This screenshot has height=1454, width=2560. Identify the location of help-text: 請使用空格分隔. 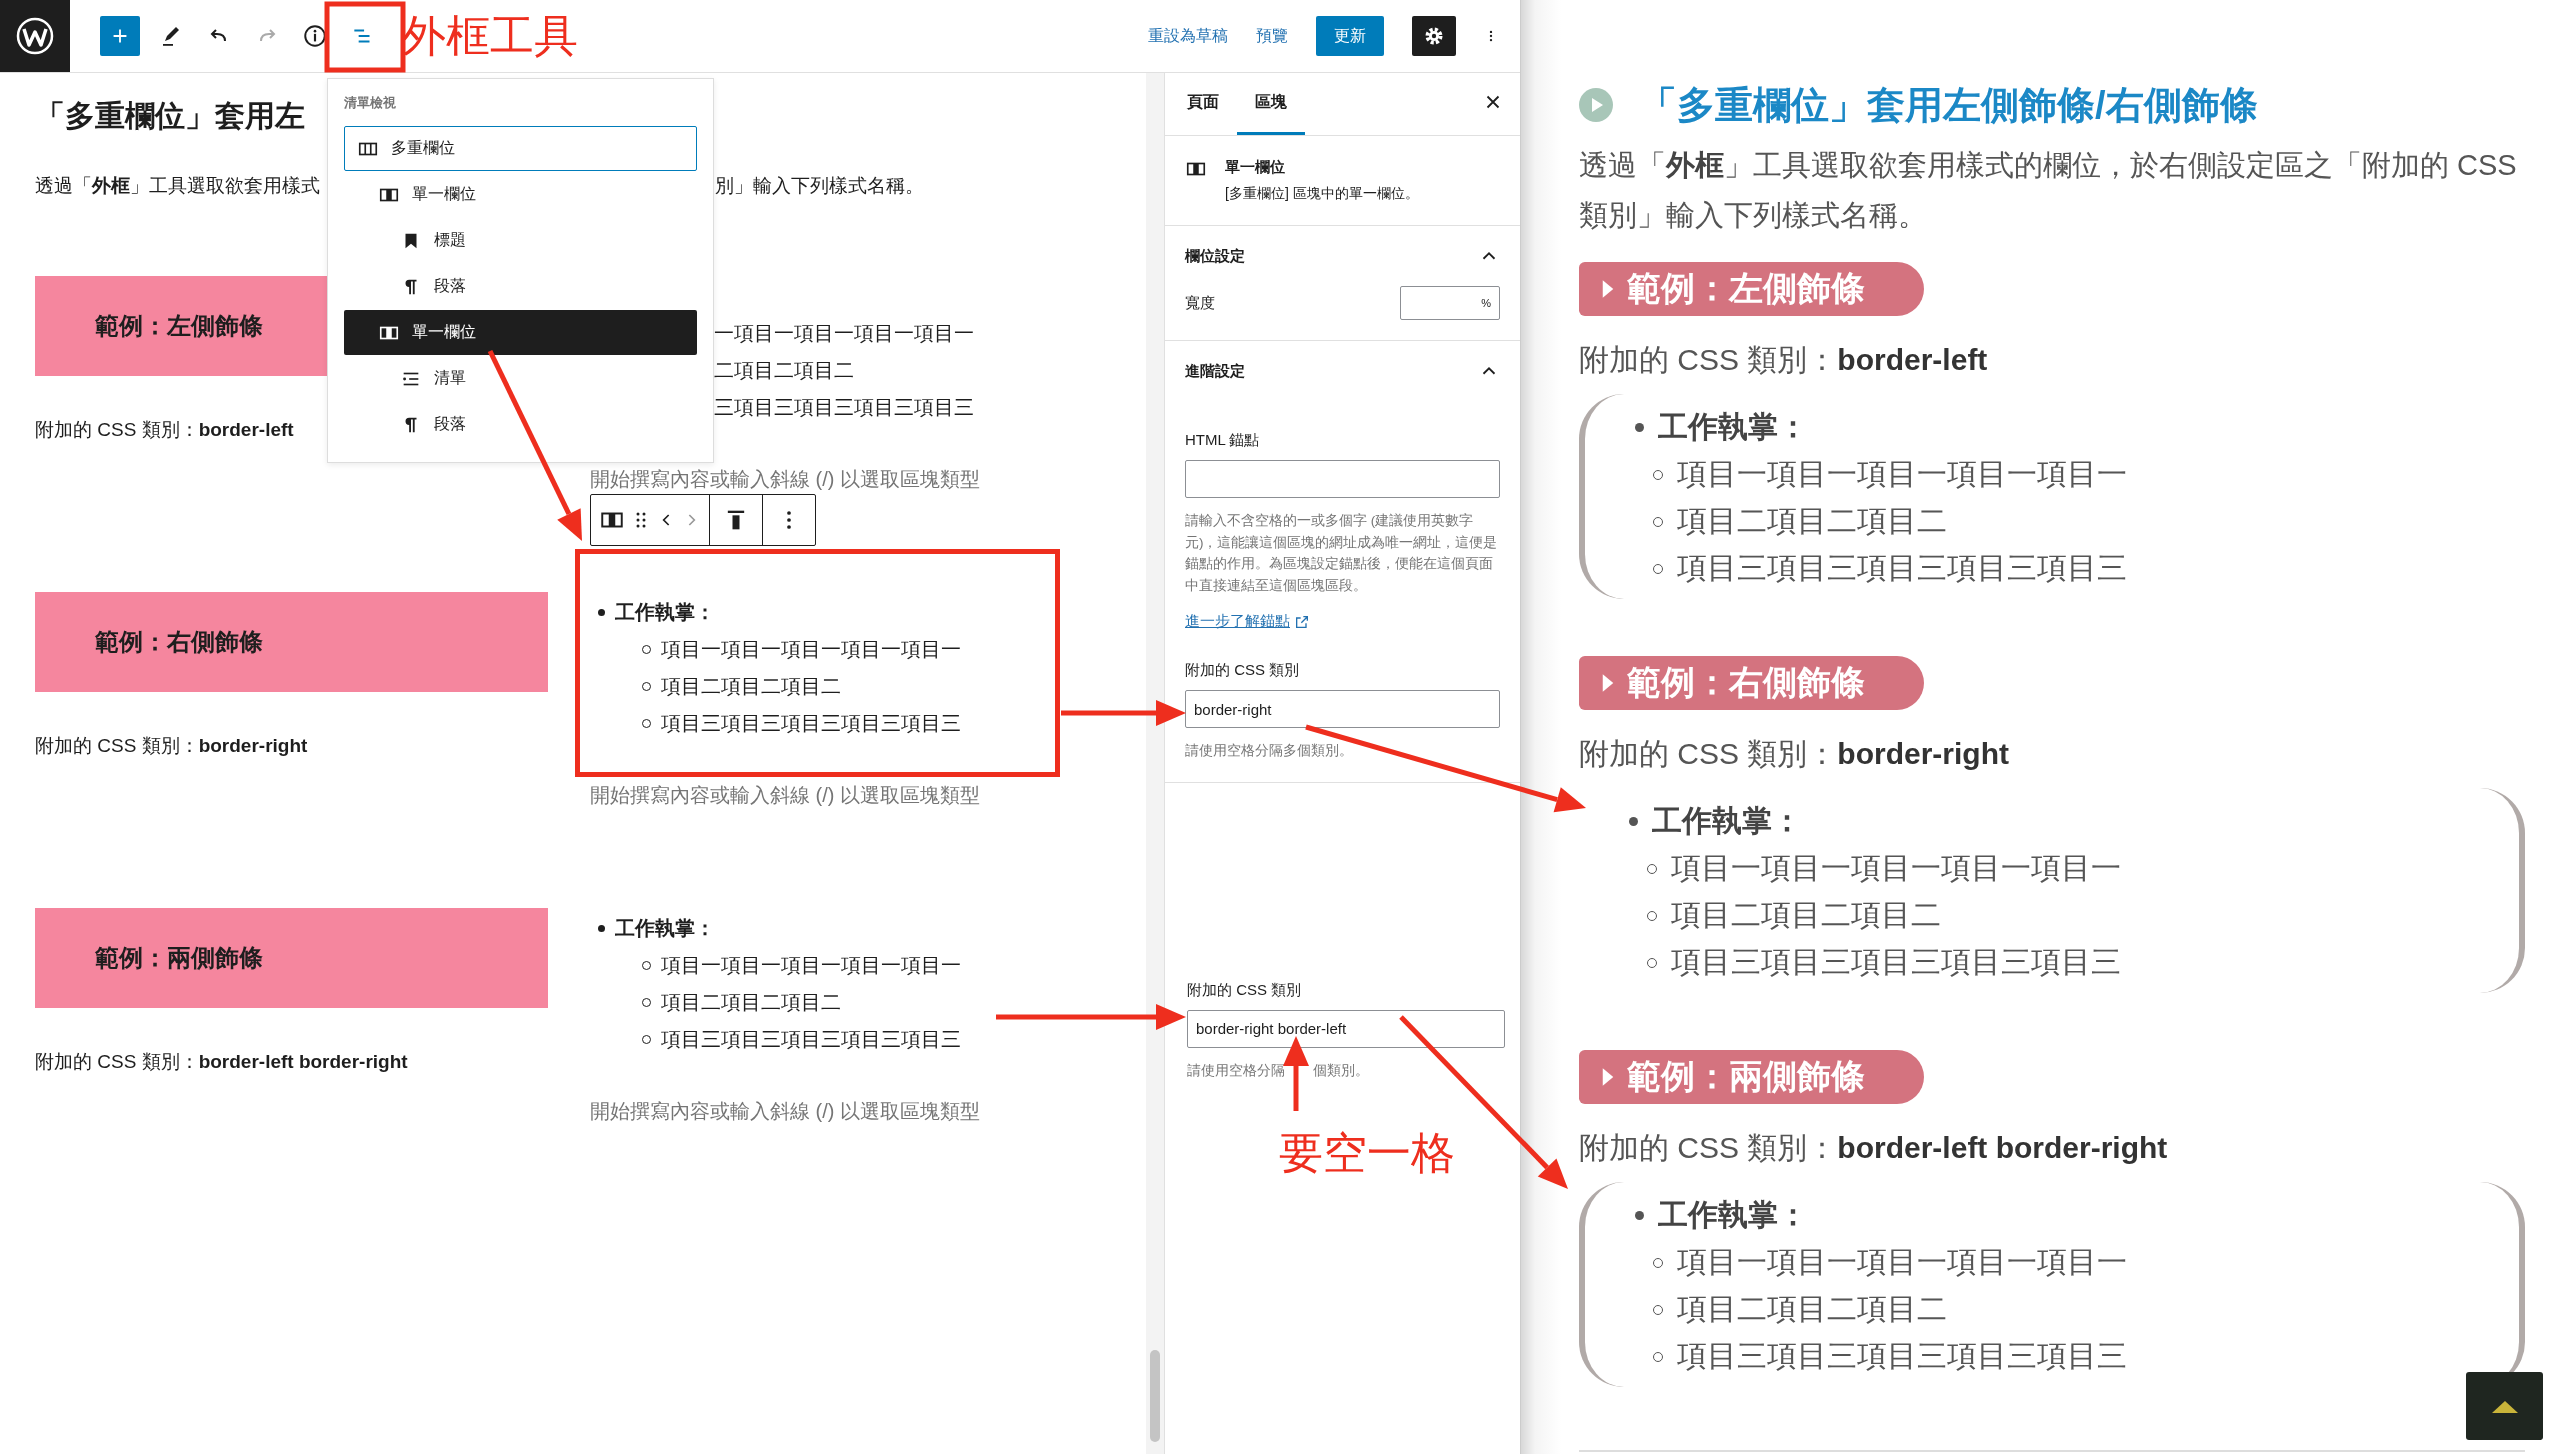
(1236, 1070).